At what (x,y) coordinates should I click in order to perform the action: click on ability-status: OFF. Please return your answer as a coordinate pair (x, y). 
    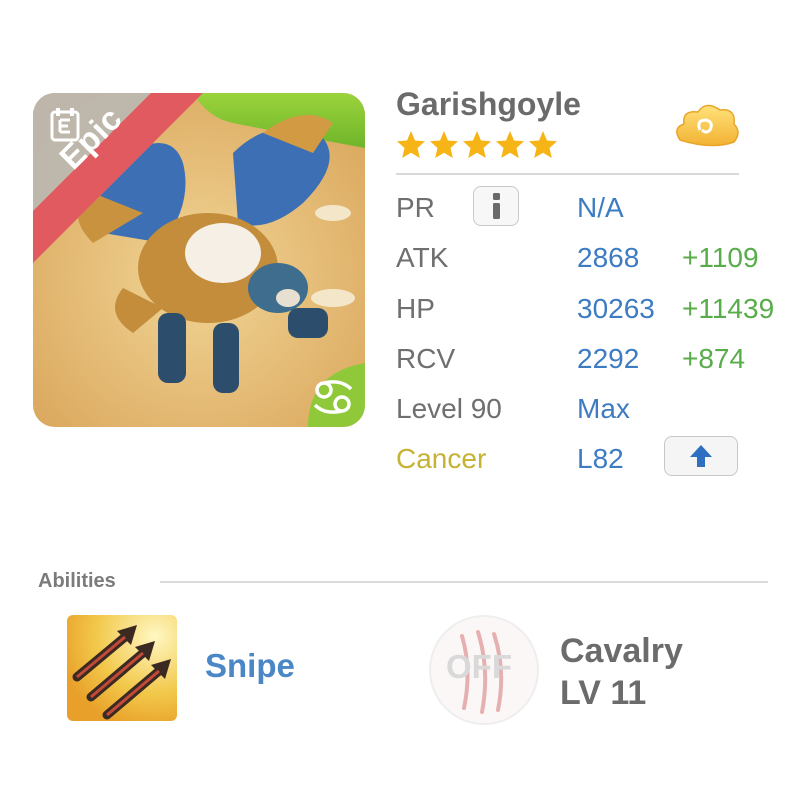
    Looking at the image, I should click on (479, 666).